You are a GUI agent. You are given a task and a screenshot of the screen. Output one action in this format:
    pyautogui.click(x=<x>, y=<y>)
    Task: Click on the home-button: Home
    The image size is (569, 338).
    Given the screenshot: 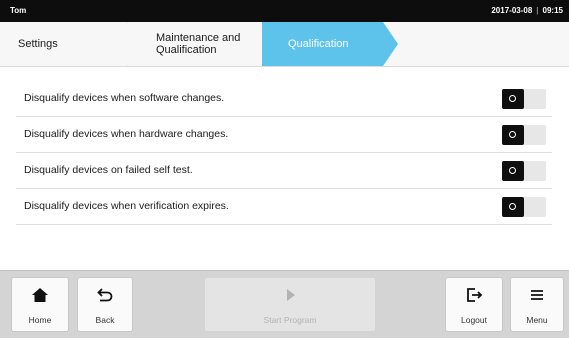 What is the action you would take?
    pyautogui.click(x=40, y=304)
    